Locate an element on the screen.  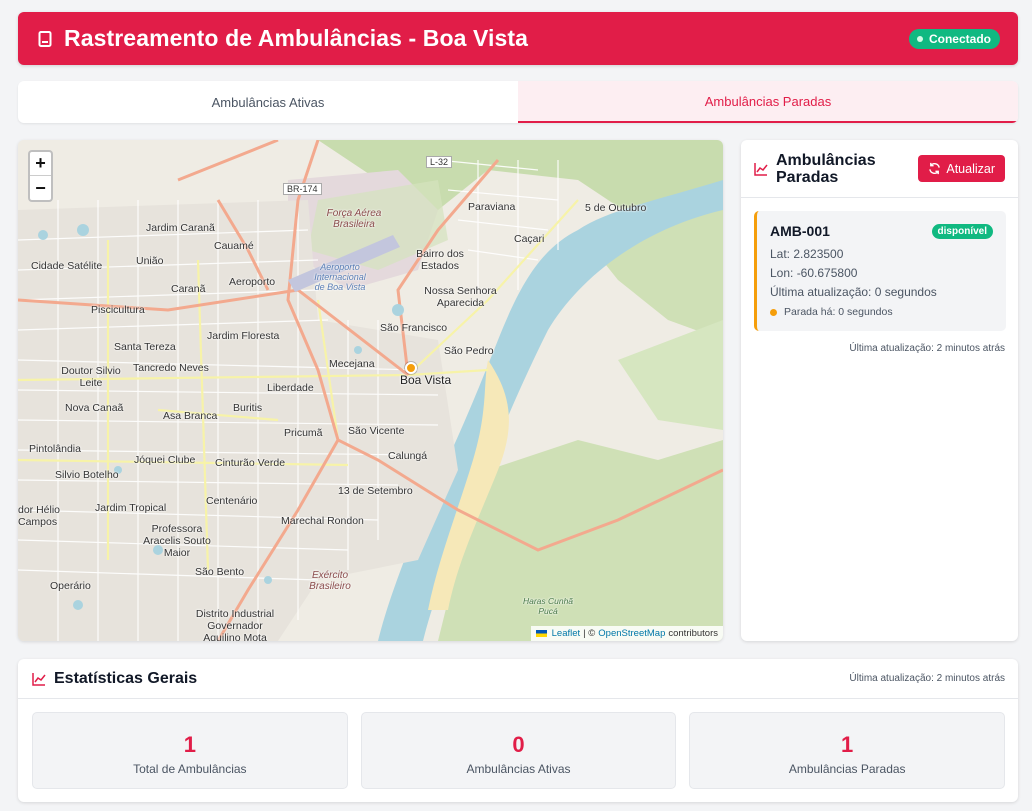
map-label-haras: Haras Cunhã Pucá is located at coordinates (548, 606).